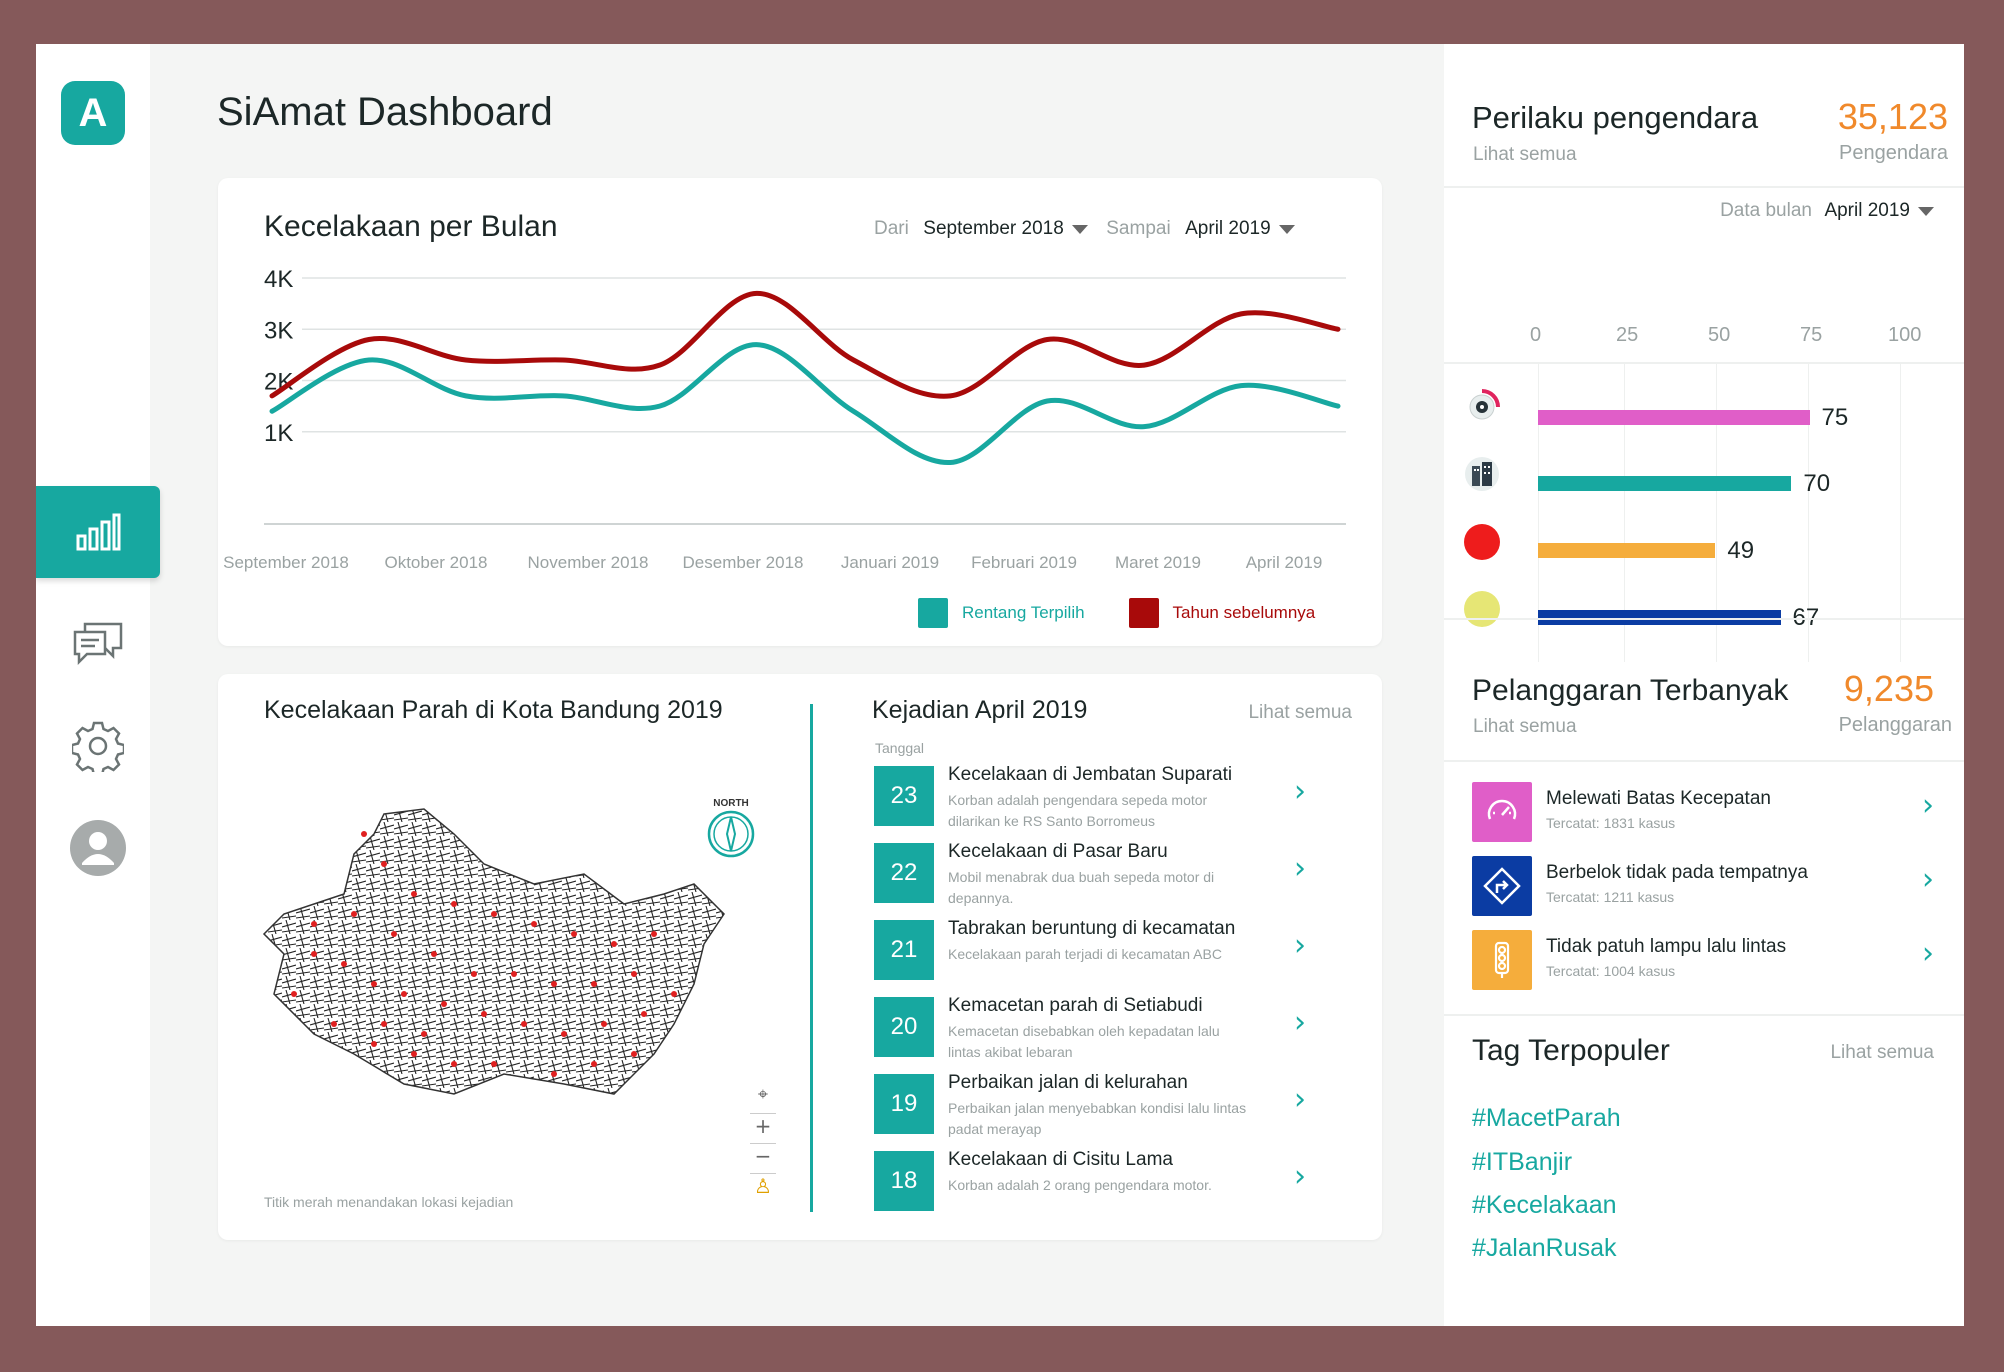  What do you see at coordinates (588, 562) in the screenshot?
I see `x-tick-label: November 2018` at bounding box center [588, 562].